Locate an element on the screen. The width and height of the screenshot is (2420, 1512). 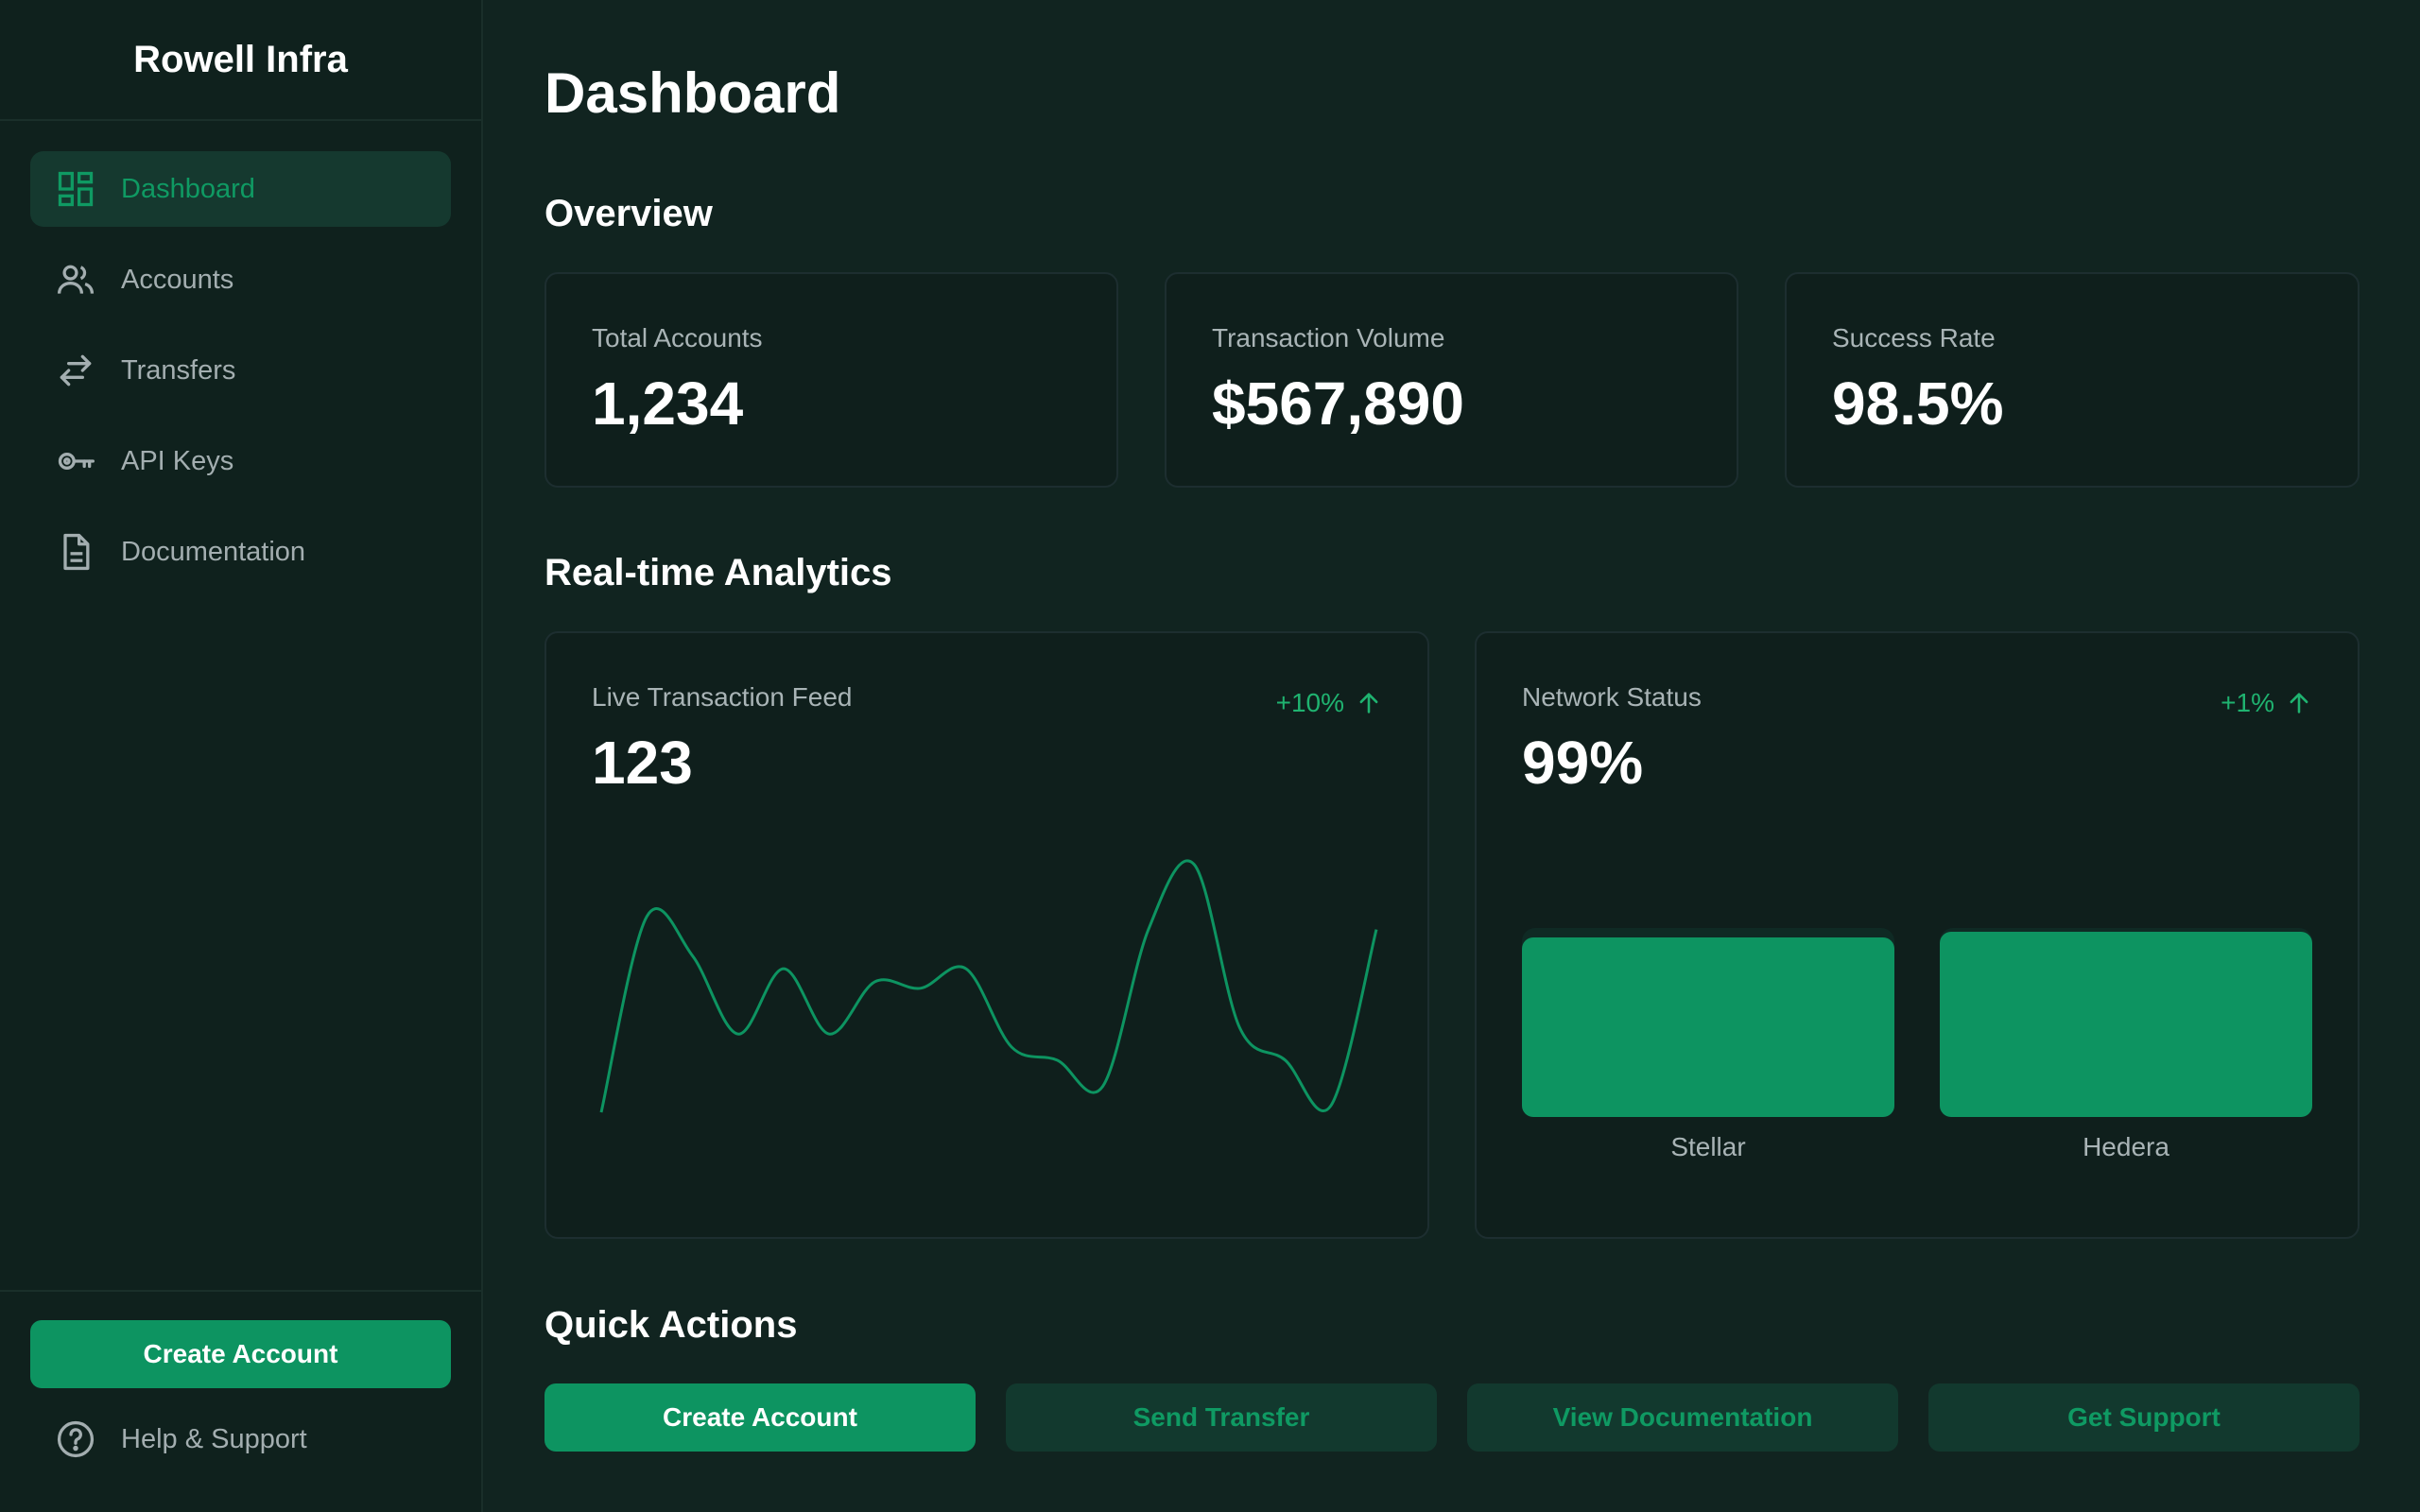
sidebar-item-label: Dashboard is located at coordinates (188, 188).